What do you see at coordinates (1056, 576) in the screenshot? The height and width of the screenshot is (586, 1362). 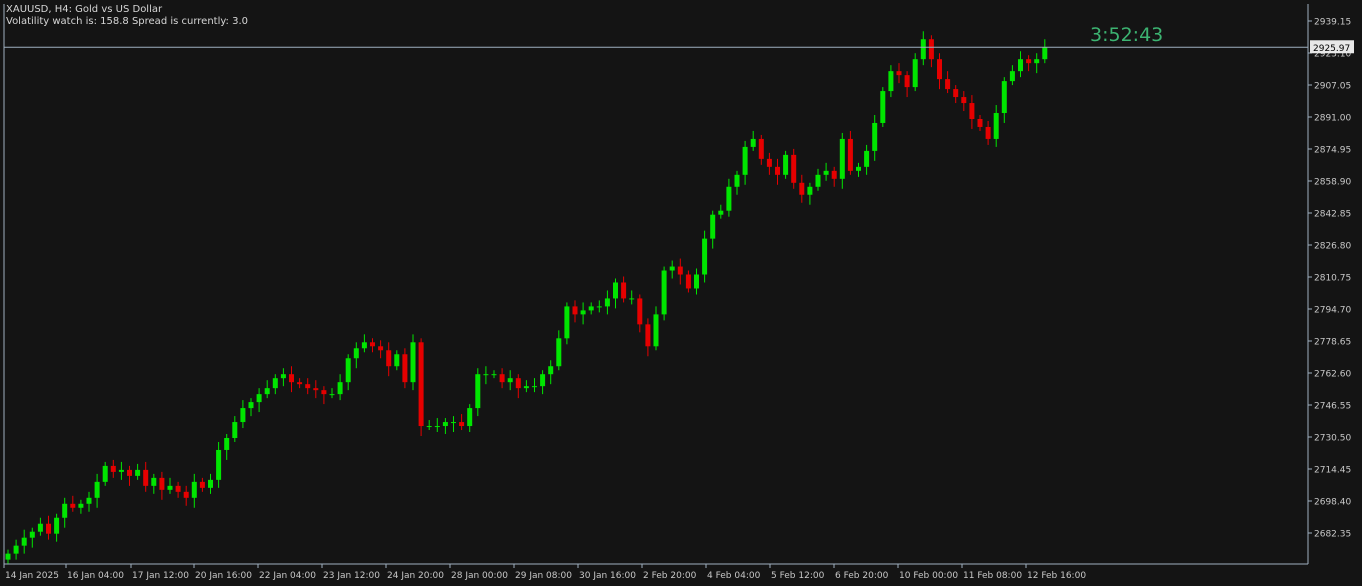 I see `time-tick-label: 12 Feb 16:00` at bounding box center [1056, 576].